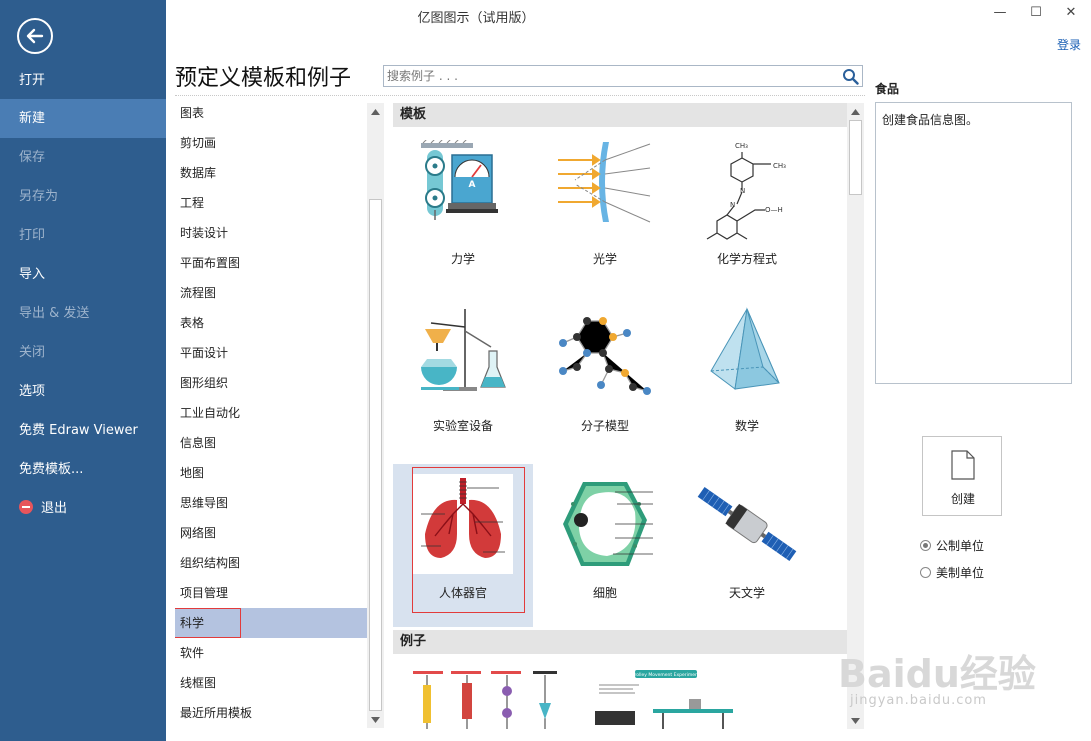 This screenshot has width=1091, height=741. What do you see at coordinates (925, 545) in the screenshot?
I see `radio-selected-icon` at bounding box center [925, 545].